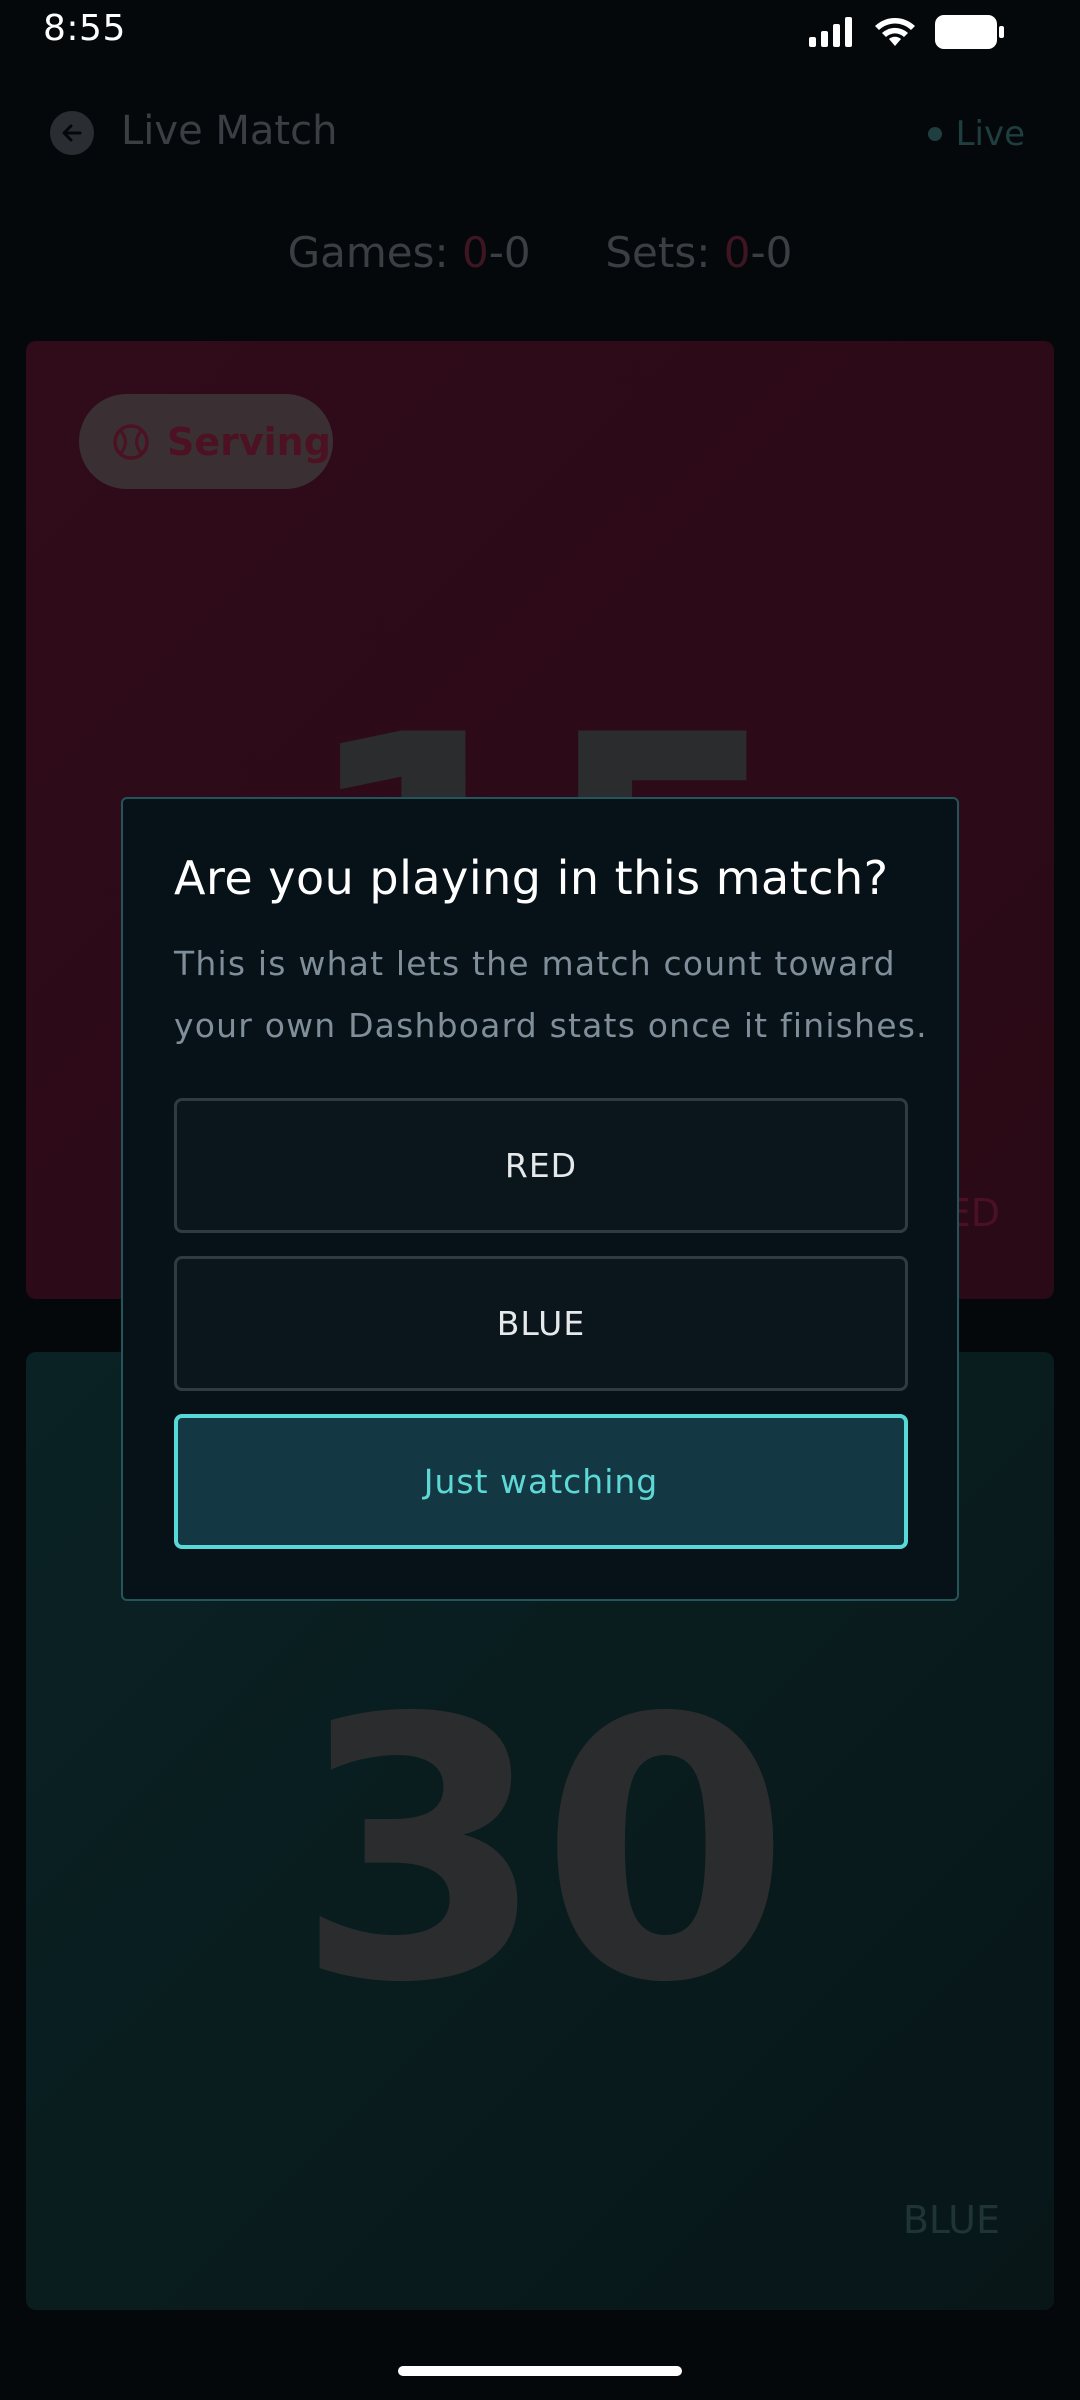  Describe the element at coordinates (540, 252) in the screenshot. I see `scoreline: Games: 0-0 Sets: 0-0` at that location.